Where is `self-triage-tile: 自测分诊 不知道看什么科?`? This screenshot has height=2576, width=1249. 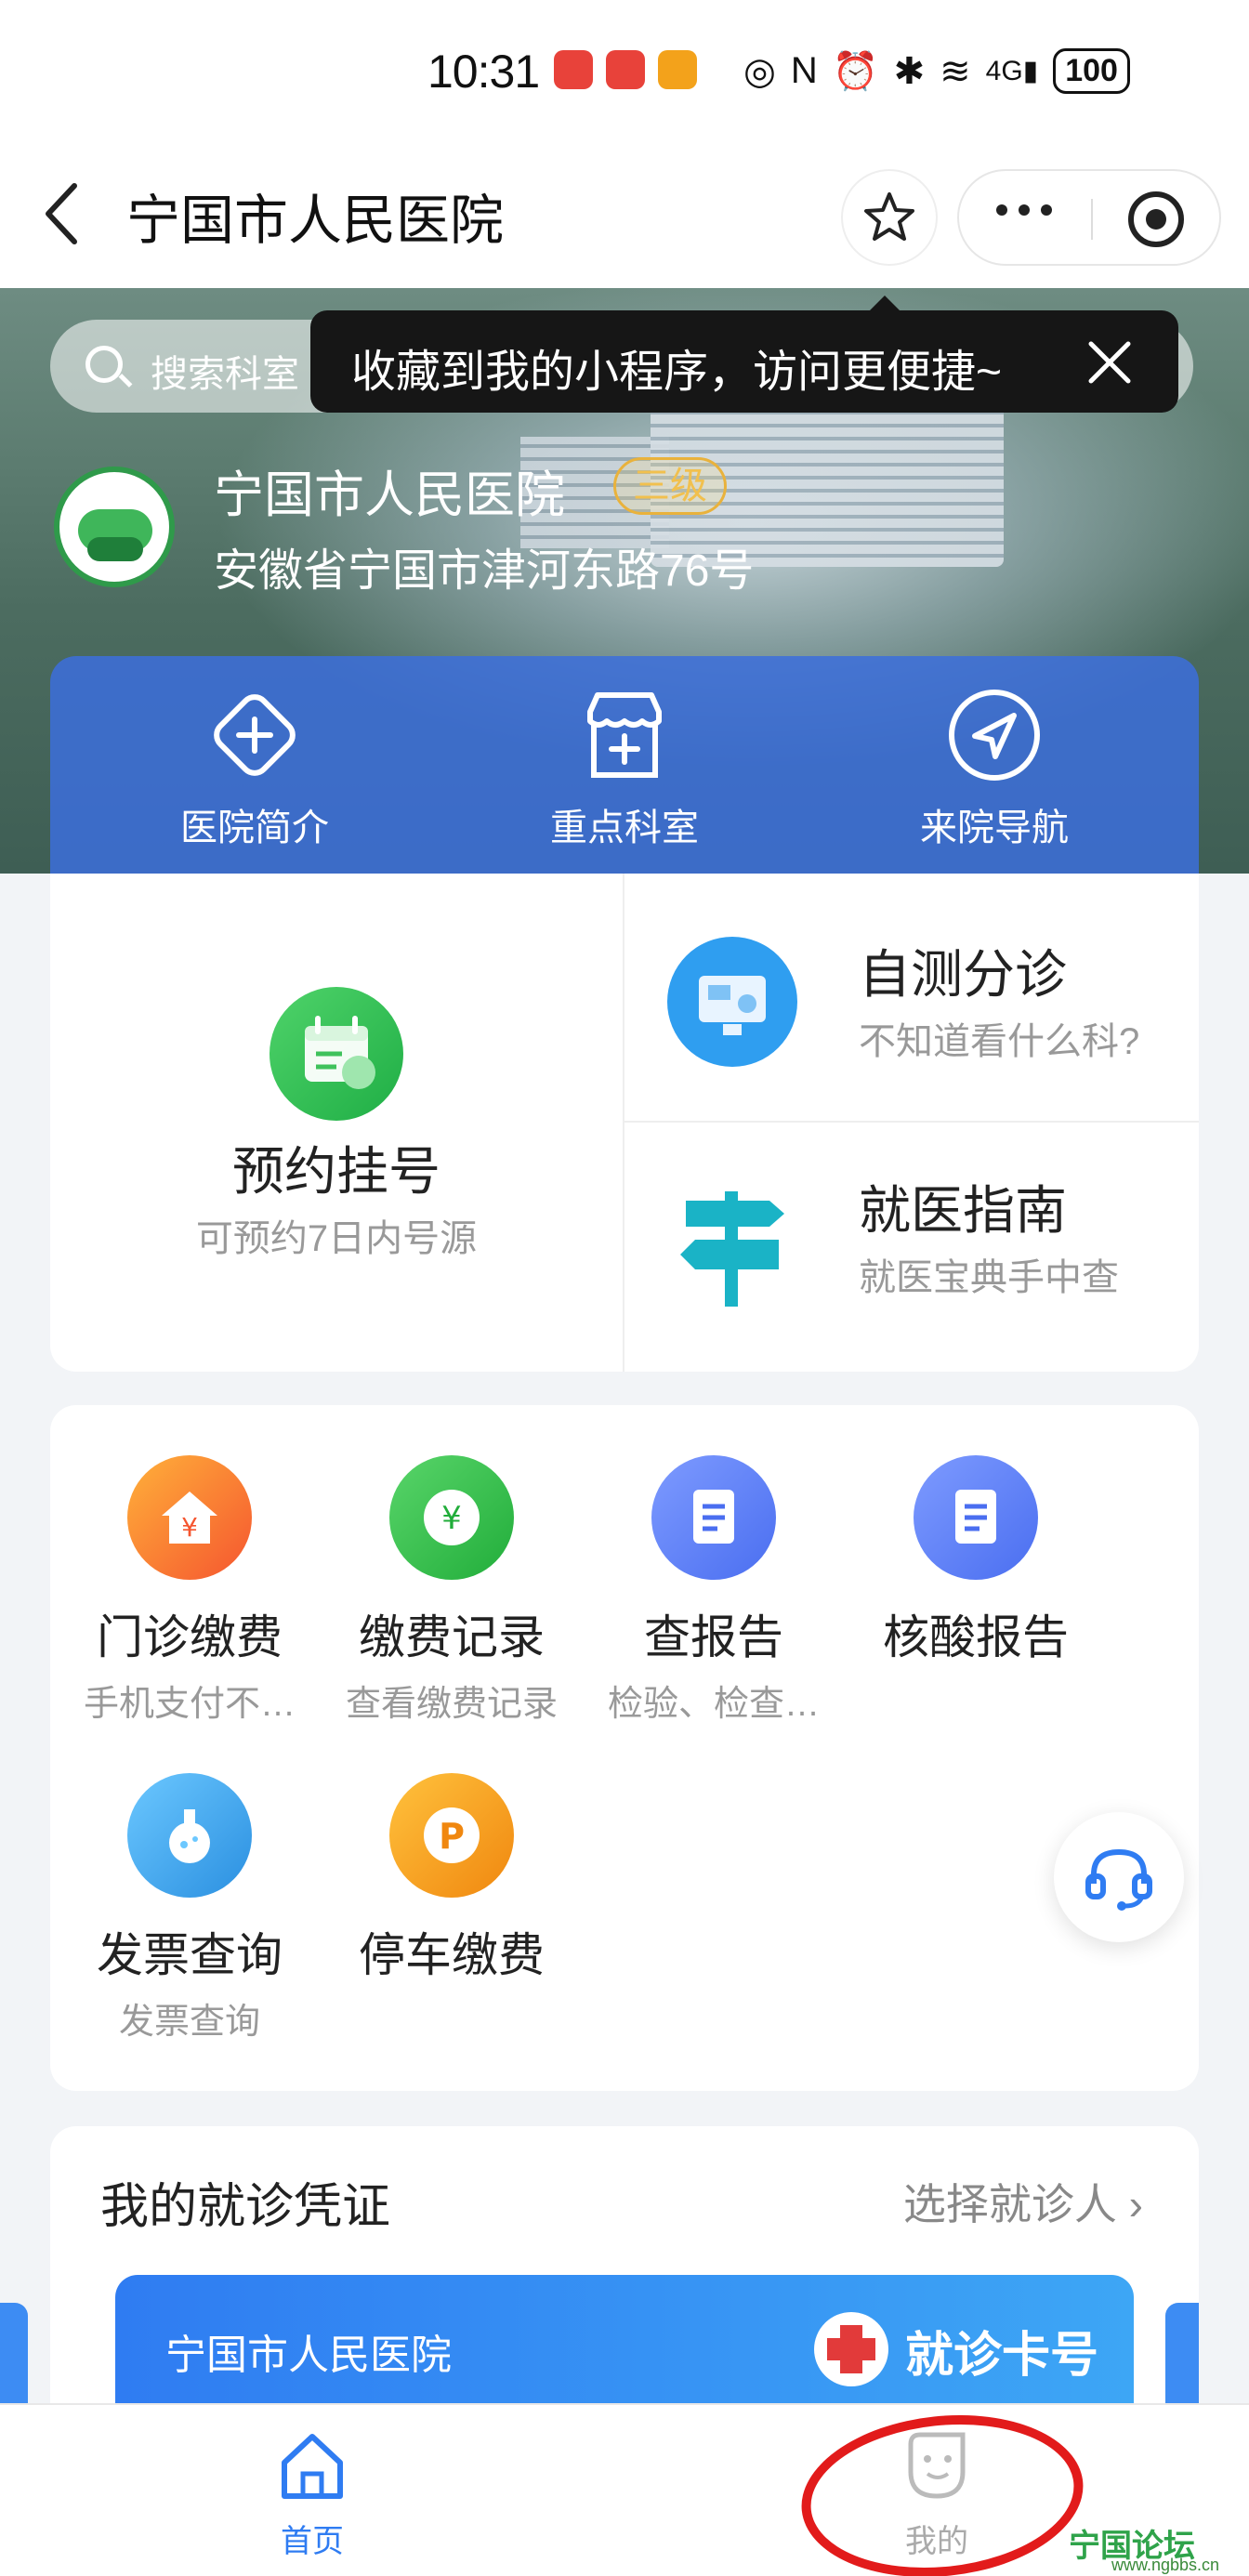 self-triage-tile: 自测分诊 不知道看什么科? is located at coordinates (911, 997).